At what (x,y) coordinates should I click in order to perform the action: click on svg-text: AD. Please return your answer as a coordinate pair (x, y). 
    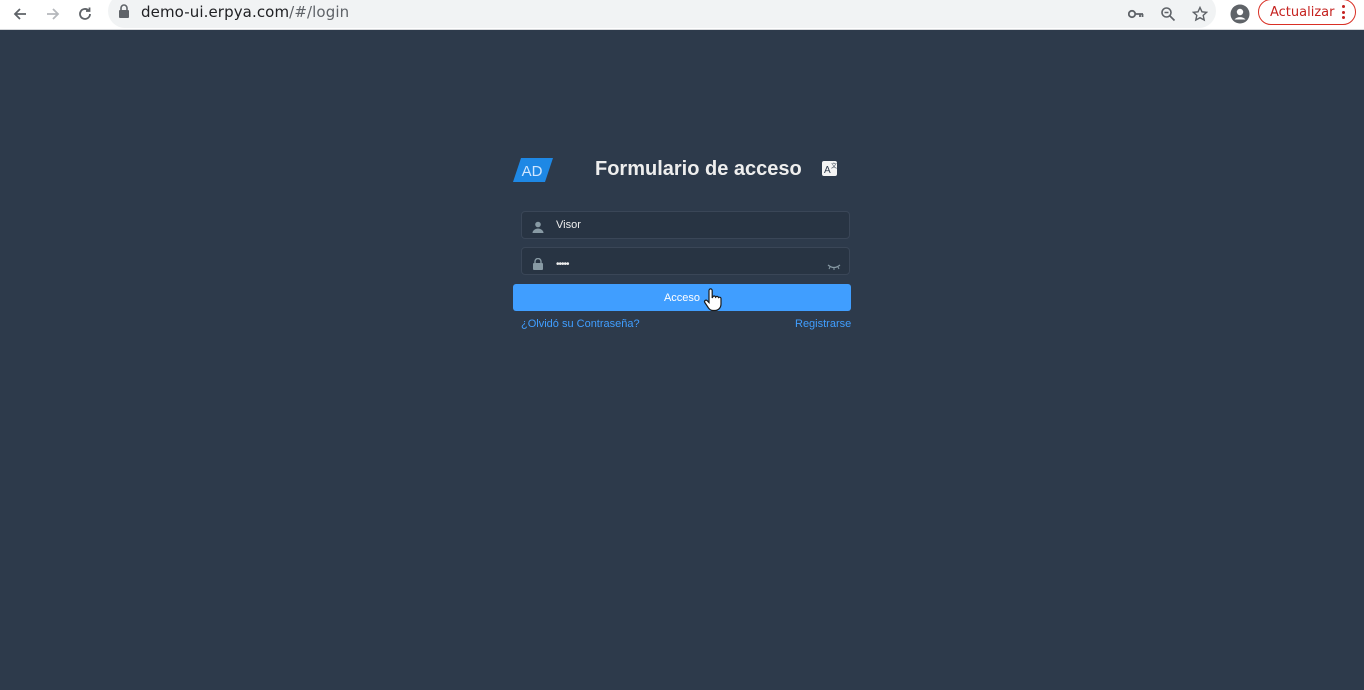
    Looking at the image, I should click on (532, 171).